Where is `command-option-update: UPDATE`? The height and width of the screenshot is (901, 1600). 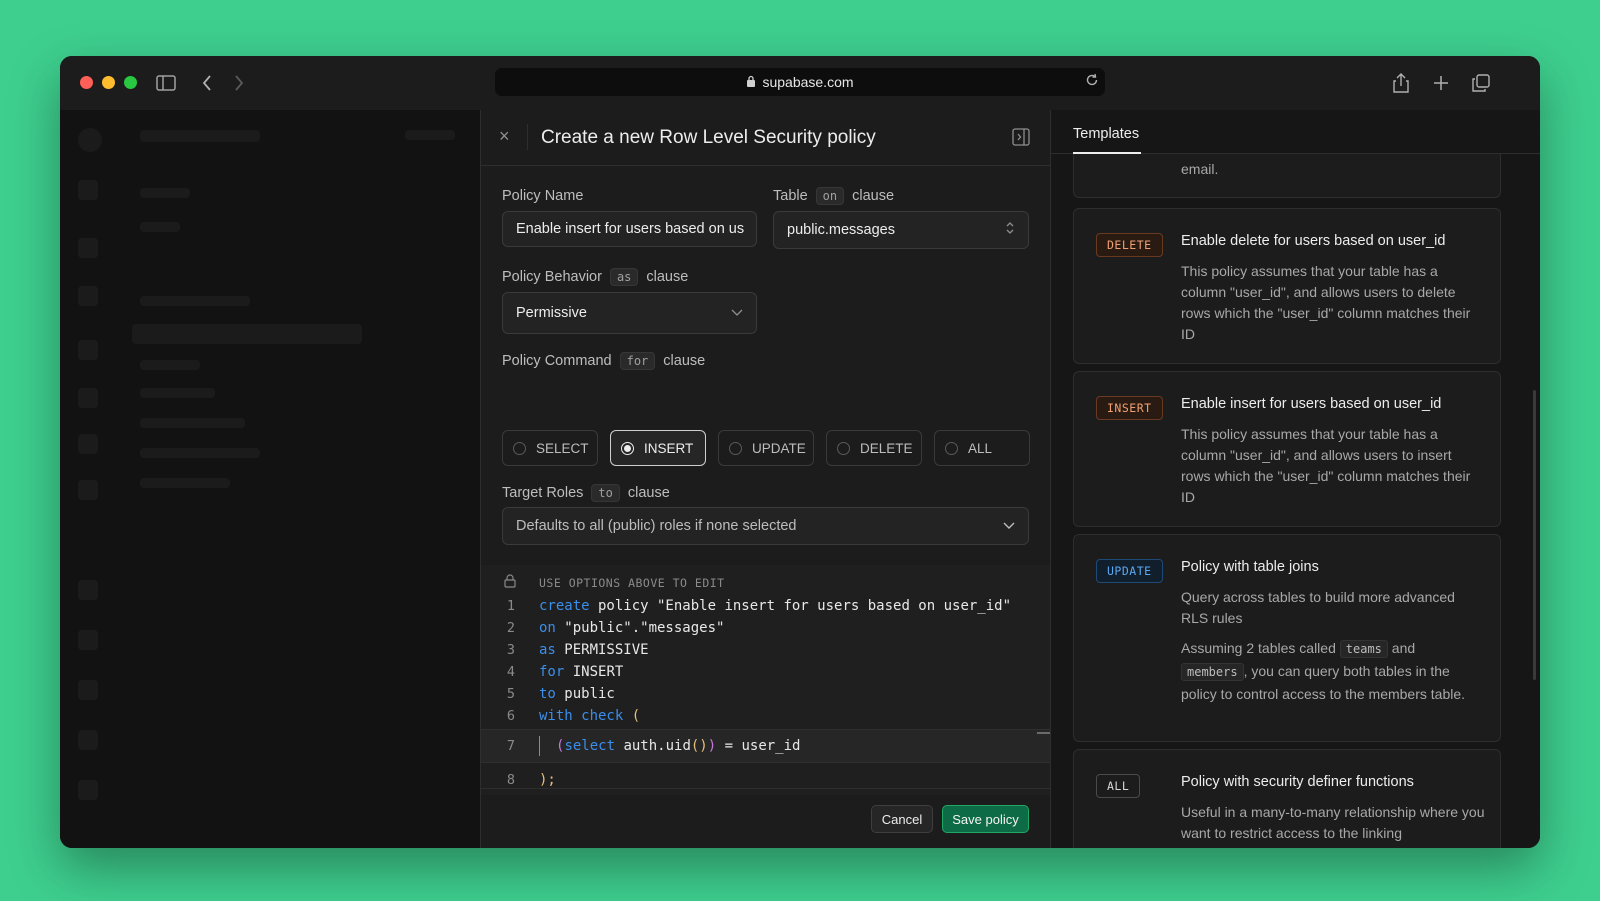
command-option-update: UPDATE is located at coordinates (766, 448).